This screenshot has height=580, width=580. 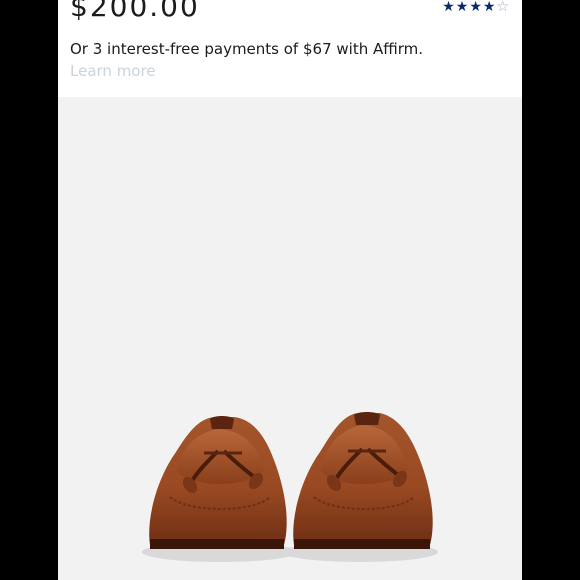 What do you see at coordinates (135, 11) in the screenshot?
I see `product-price: $200.00` at bounding box center [135, 11].